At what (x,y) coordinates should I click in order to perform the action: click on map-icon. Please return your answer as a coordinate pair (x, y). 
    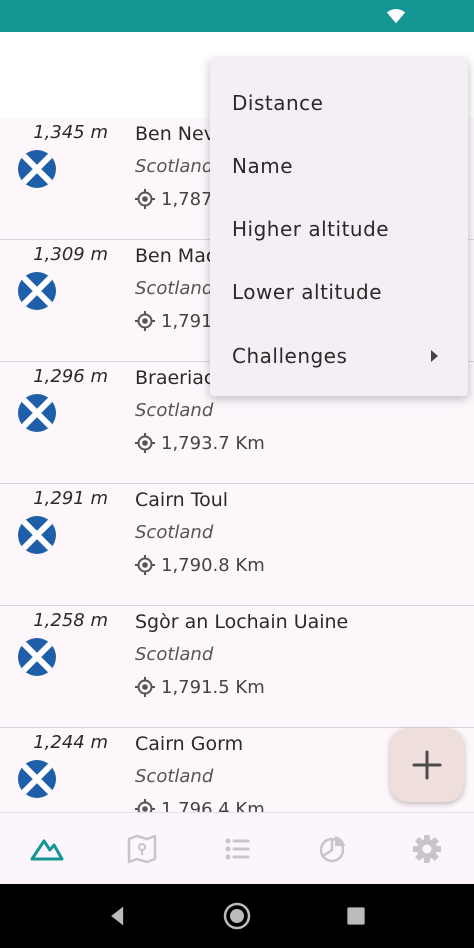
    Looking at the image, I should click on (142, 849).